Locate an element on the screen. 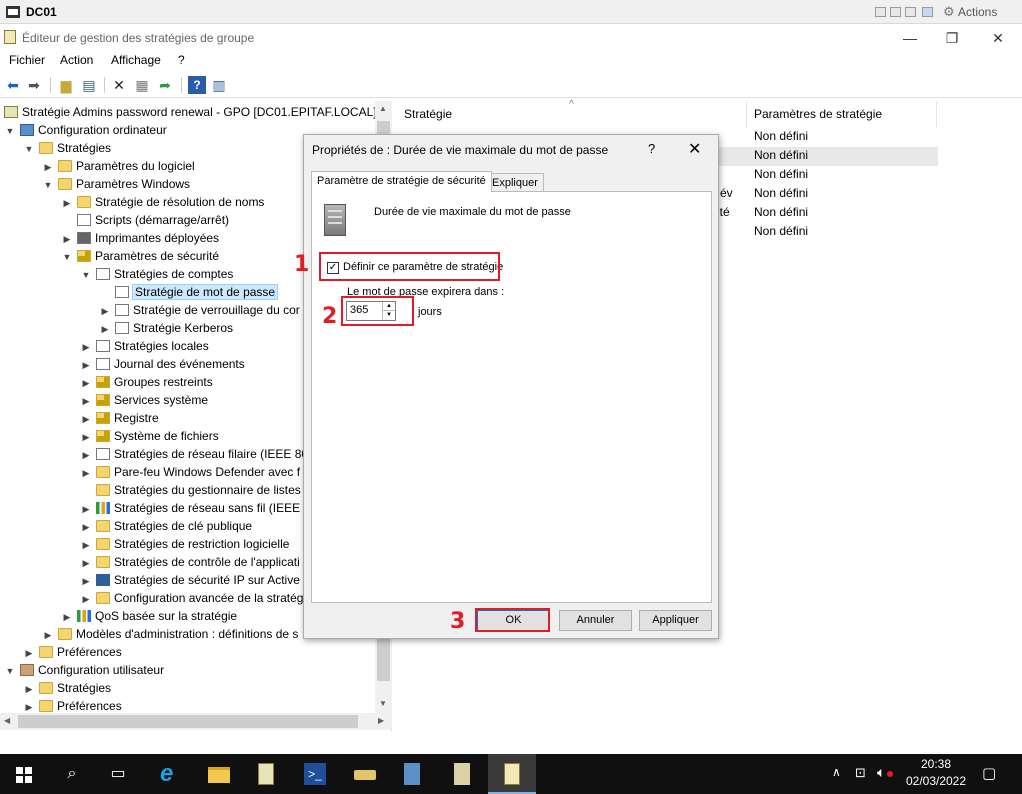 This screenshot has height=794, width=1022. gpo-editor-taskbar-icon is located at coordinates (512, 774).